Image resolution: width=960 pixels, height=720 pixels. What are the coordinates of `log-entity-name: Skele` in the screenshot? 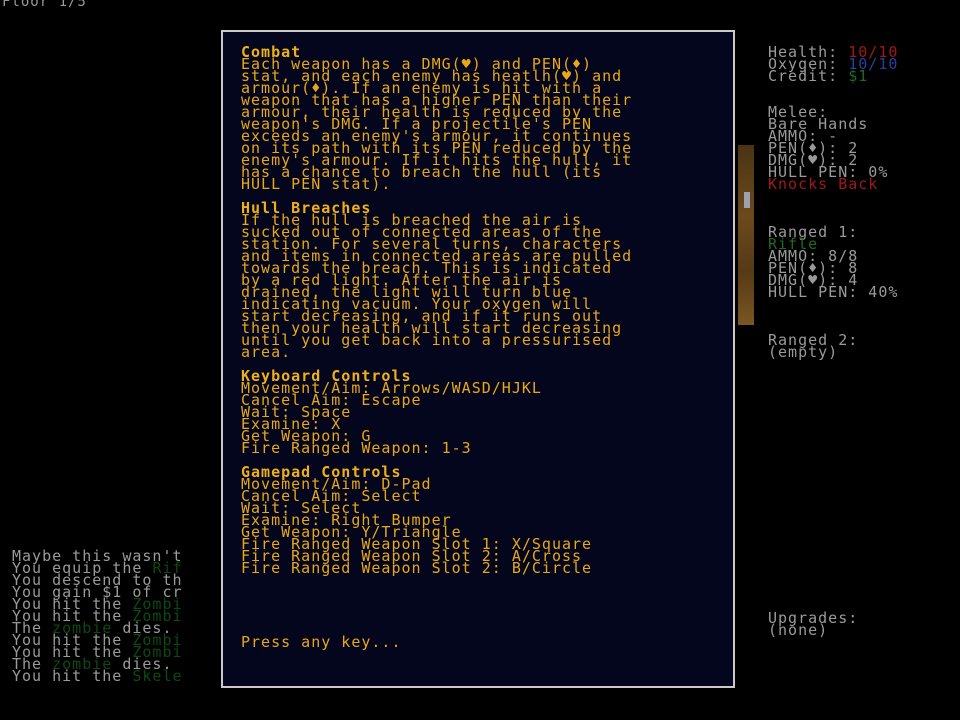 It's located at (157, 676).